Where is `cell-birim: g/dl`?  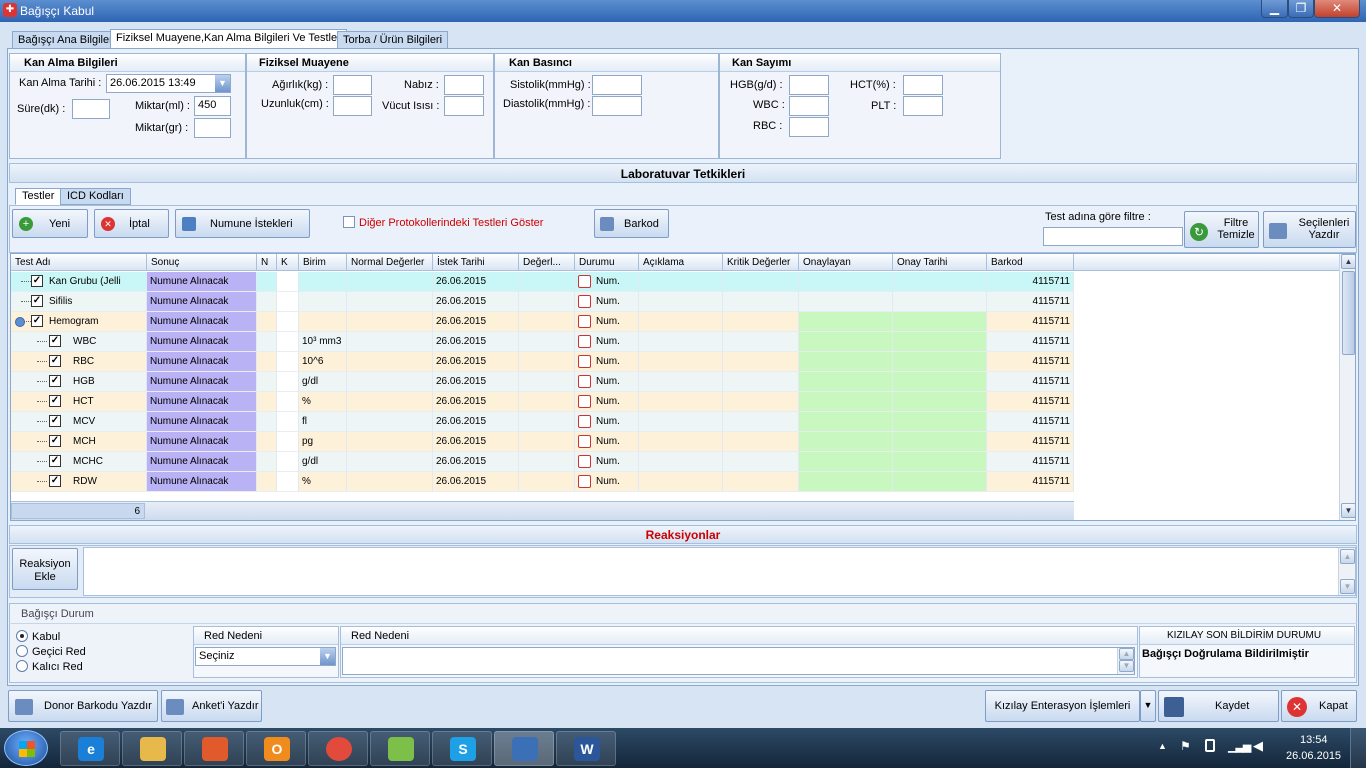
cell-birim: g/dl is located at coordinates (323, 382).